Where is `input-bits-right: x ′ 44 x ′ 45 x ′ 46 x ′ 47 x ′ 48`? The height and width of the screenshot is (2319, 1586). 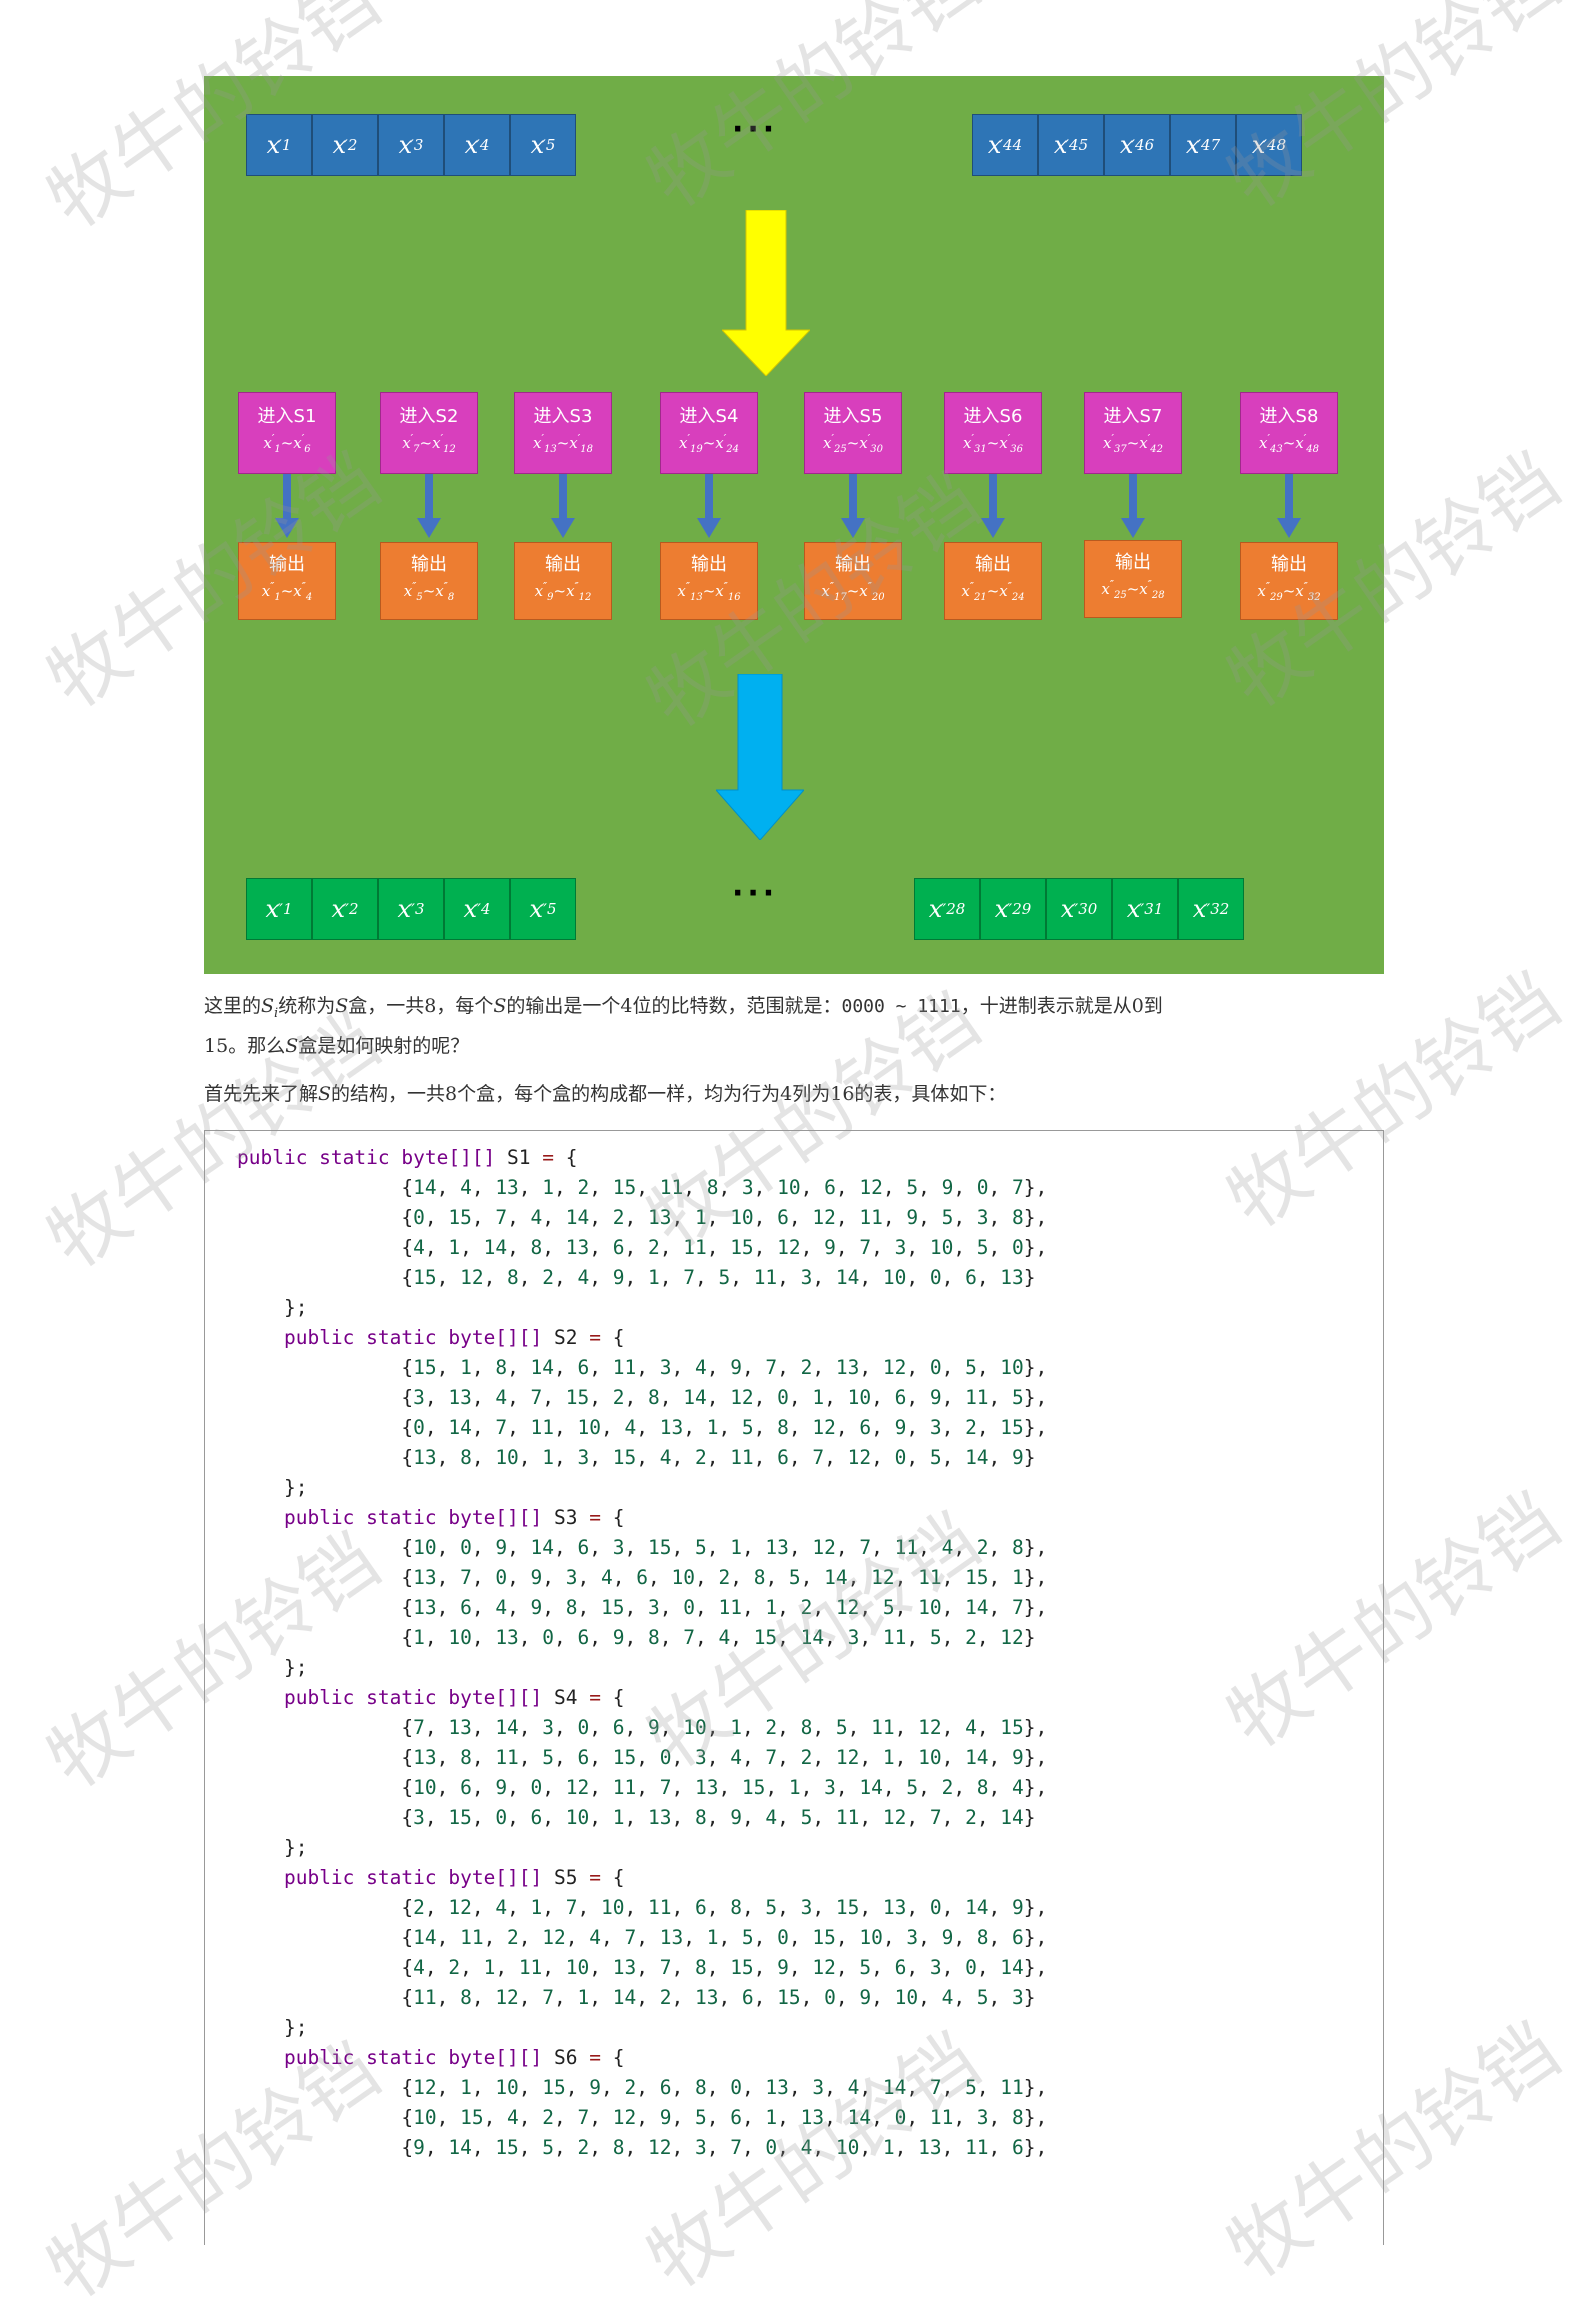 input-bits-right: x ′ 44 x ′ 45 x ′ 46 x ′ 47 x ′ 48 is located at coordinates (1137, 145).